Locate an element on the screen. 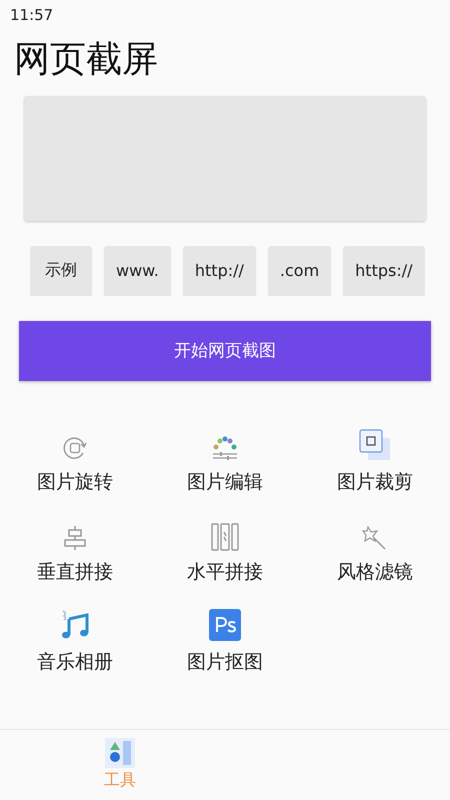  tool-item: 音乐相册 is located at coordinates (75, 638).